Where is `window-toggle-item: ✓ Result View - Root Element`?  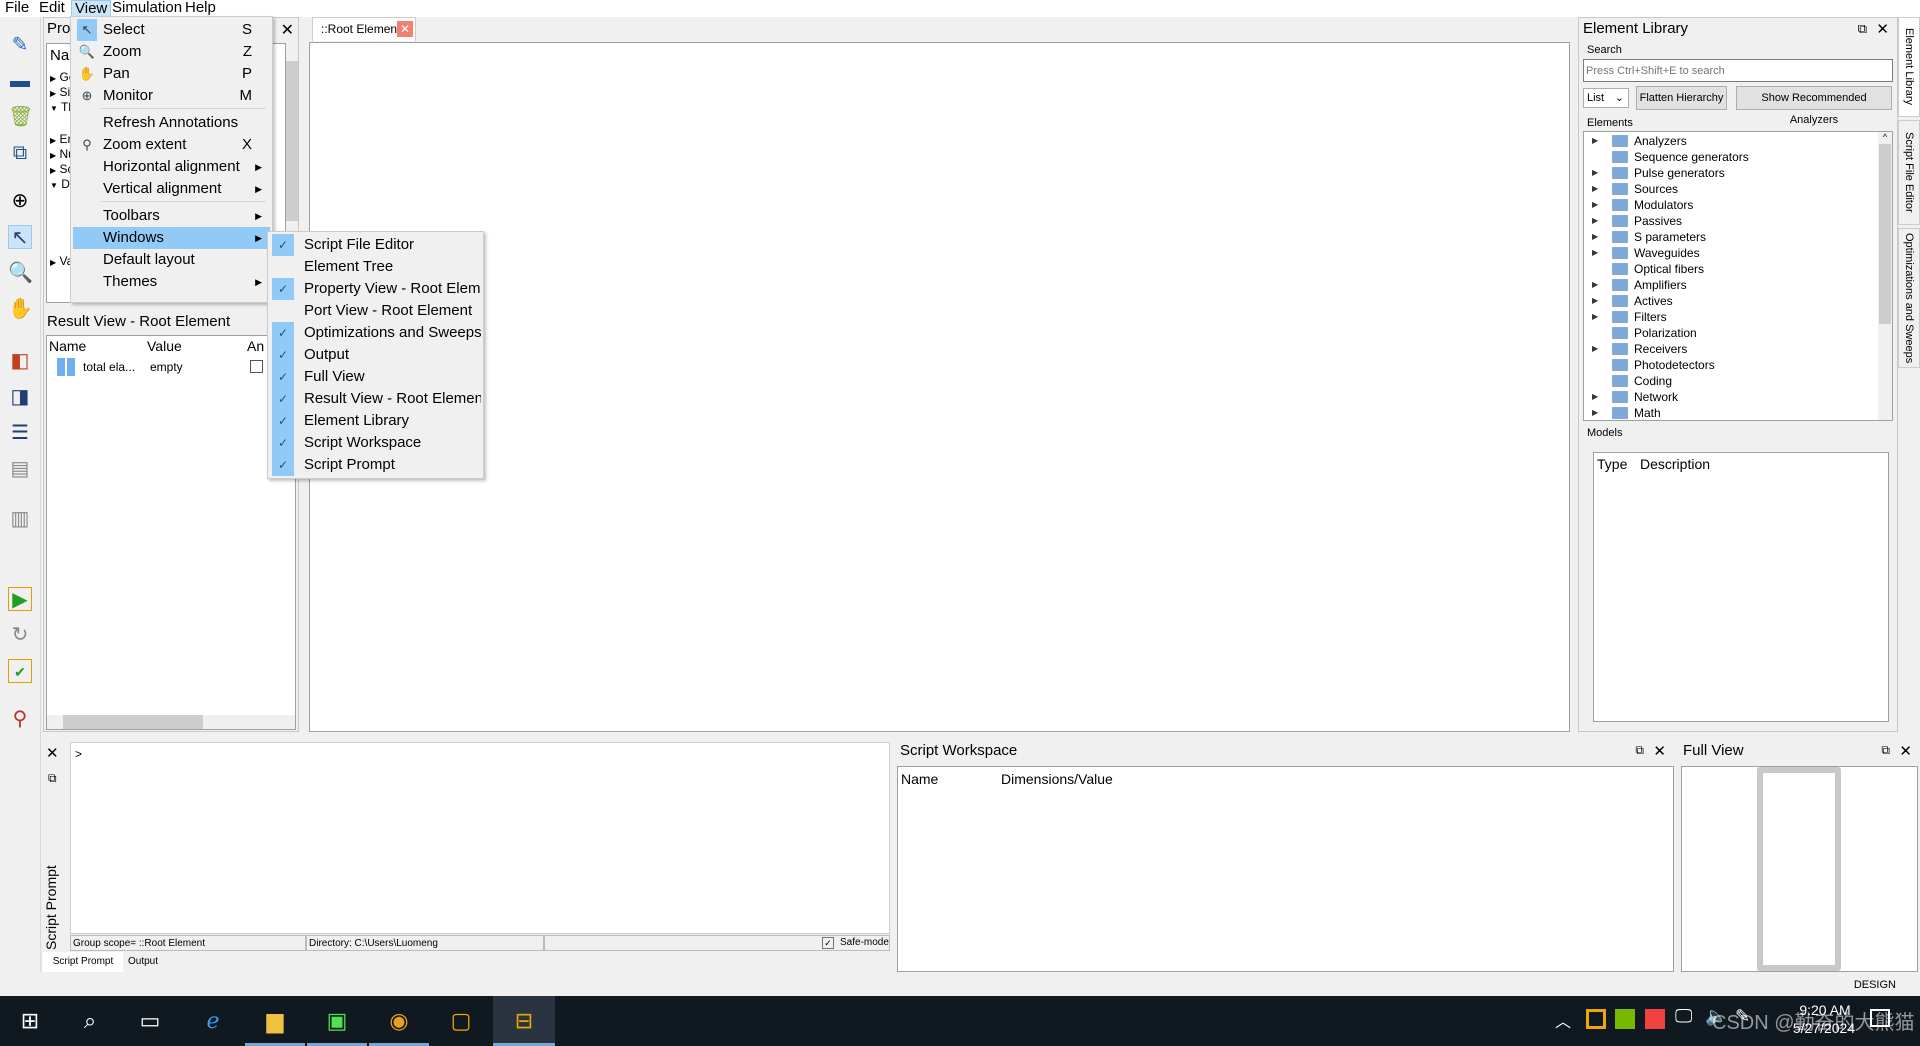 window-toggle-item: ✓ Result View - Root Element is located at coordinates (375, 399).